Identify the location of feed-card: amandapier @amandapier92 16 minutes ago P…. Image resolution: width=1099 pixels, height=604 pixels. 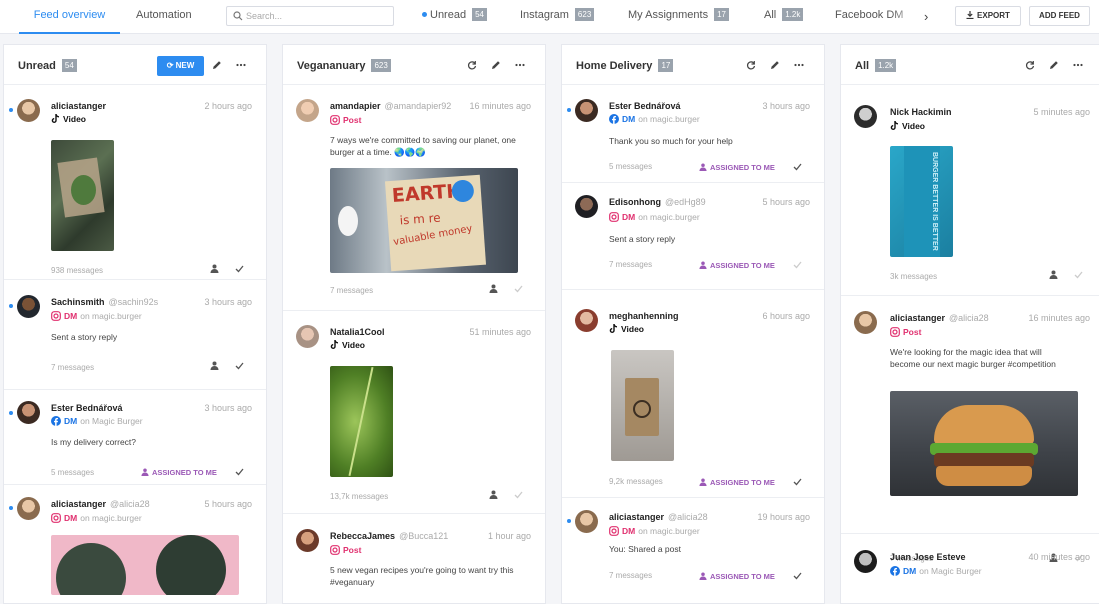
(414, 198).